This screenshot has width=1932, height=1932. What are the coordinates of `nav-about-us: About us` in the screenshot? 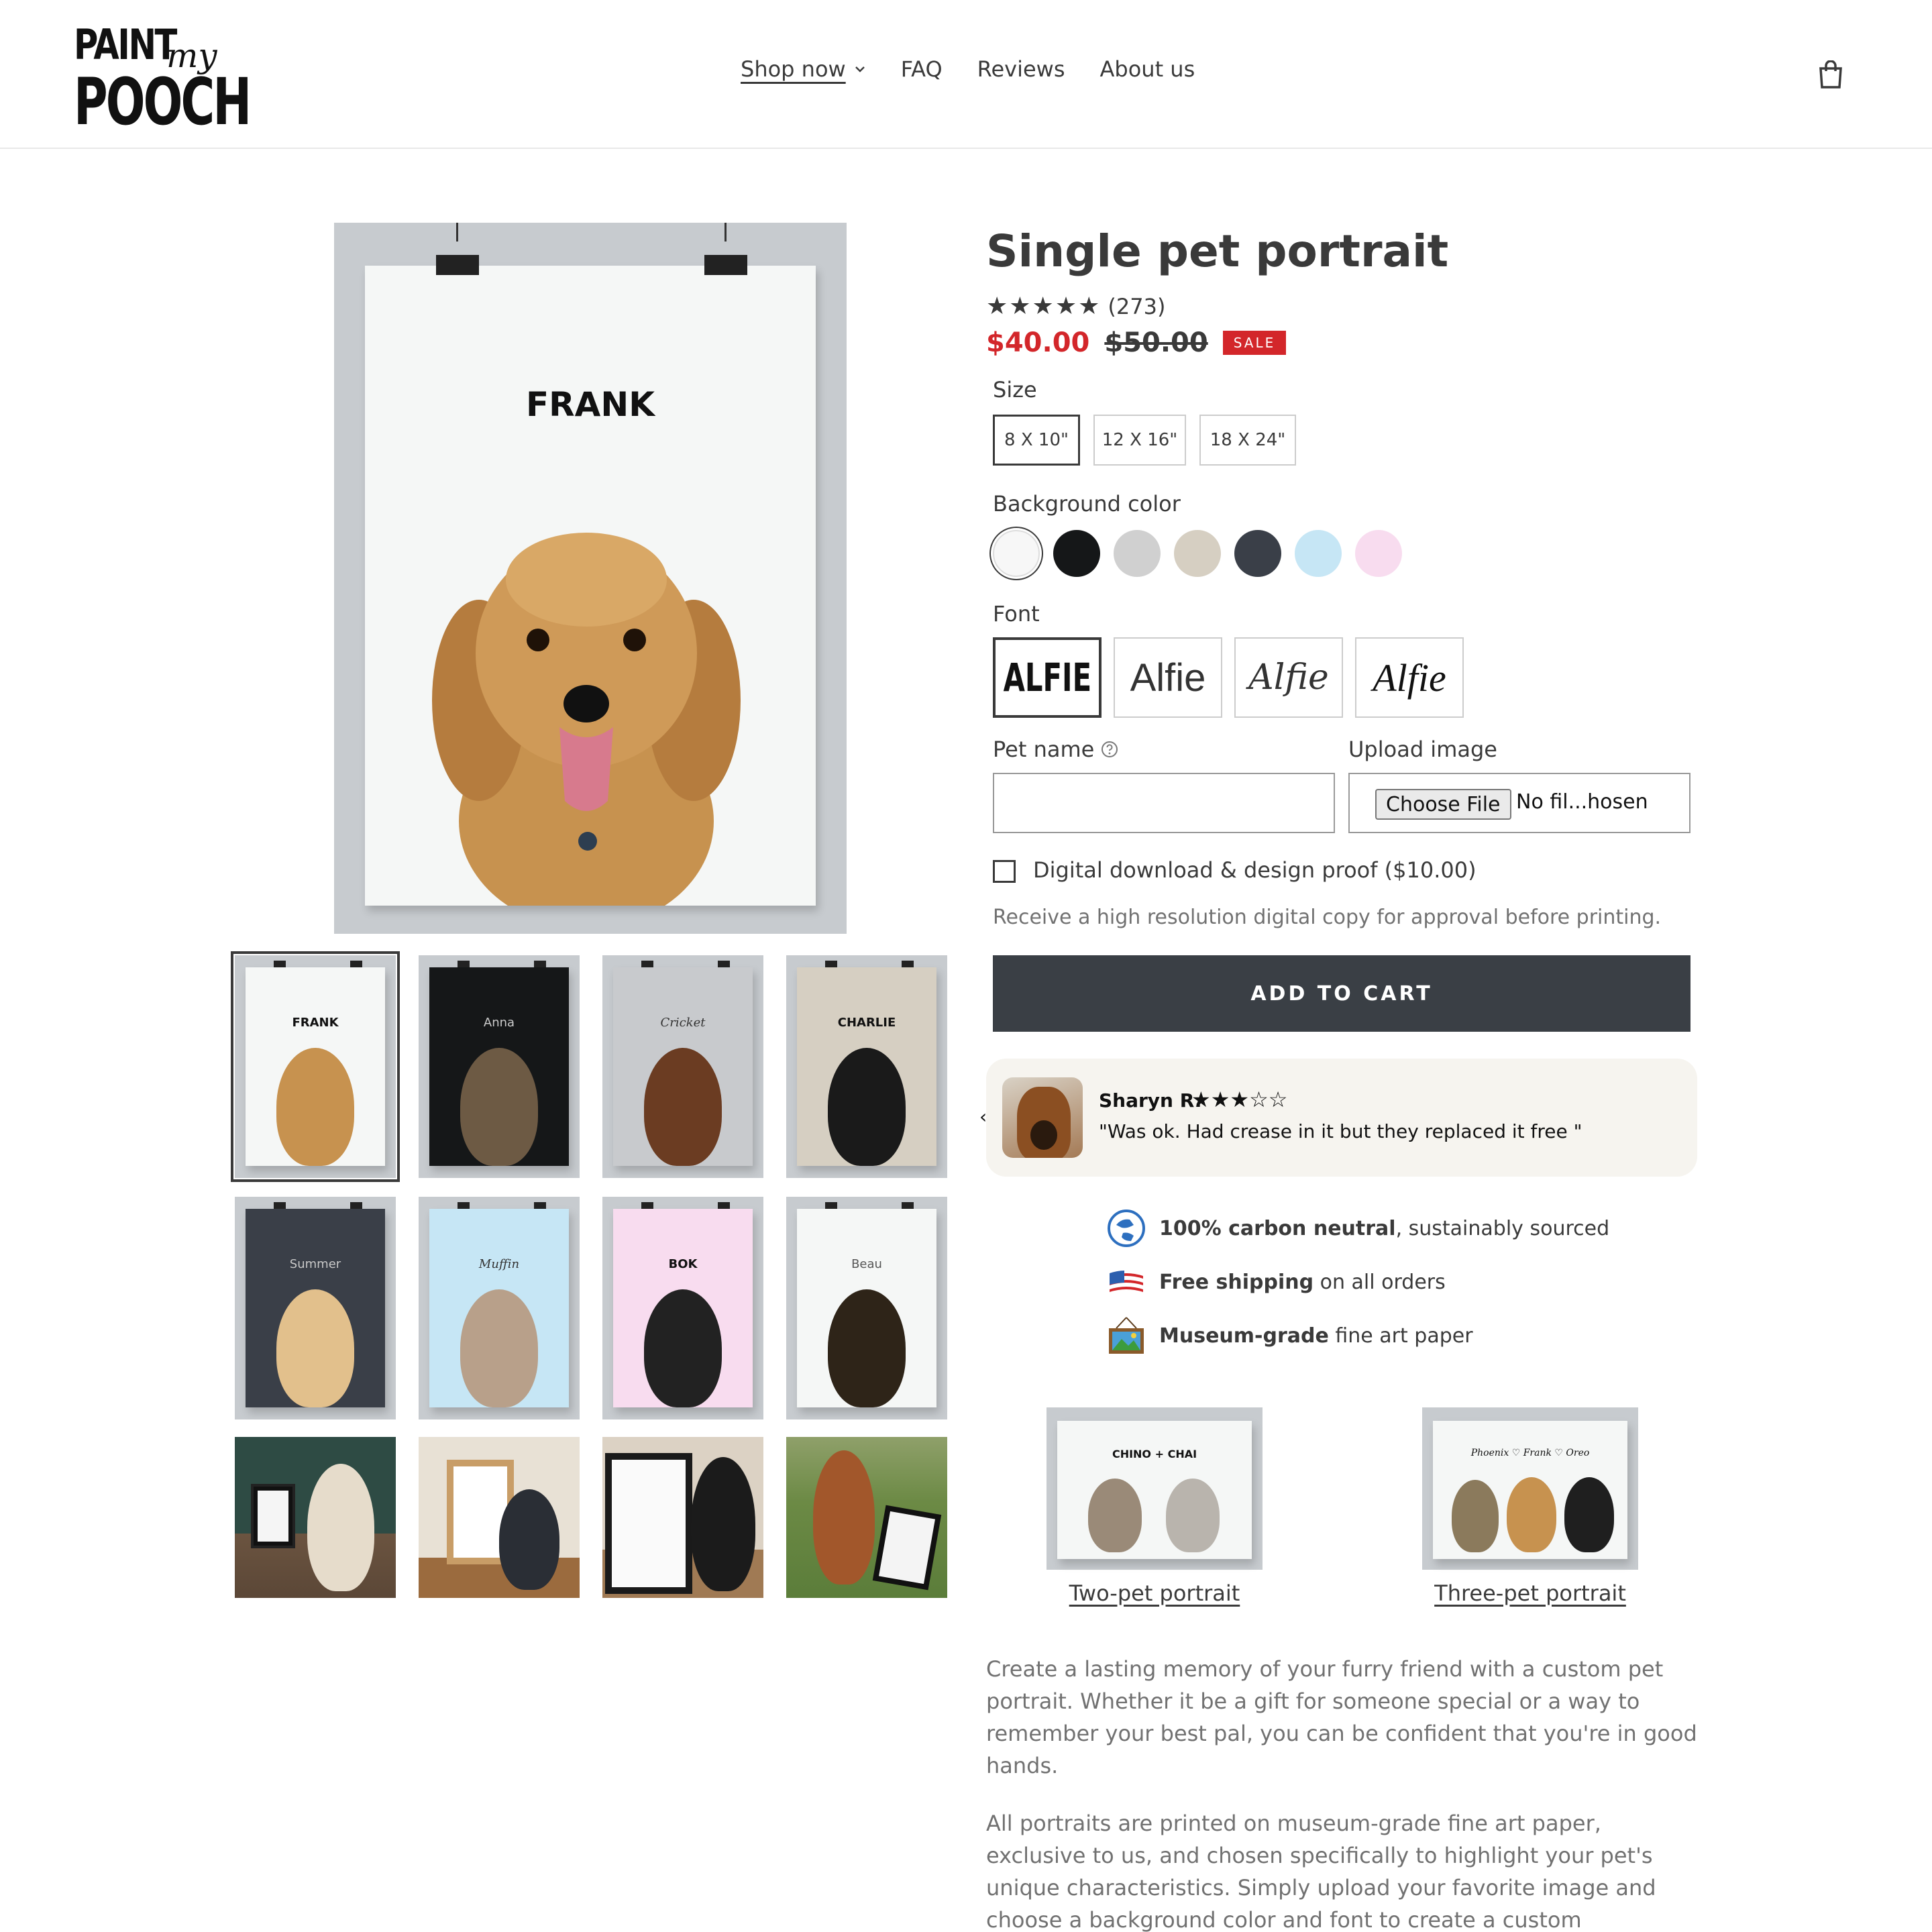 It's located at (1147, 69).